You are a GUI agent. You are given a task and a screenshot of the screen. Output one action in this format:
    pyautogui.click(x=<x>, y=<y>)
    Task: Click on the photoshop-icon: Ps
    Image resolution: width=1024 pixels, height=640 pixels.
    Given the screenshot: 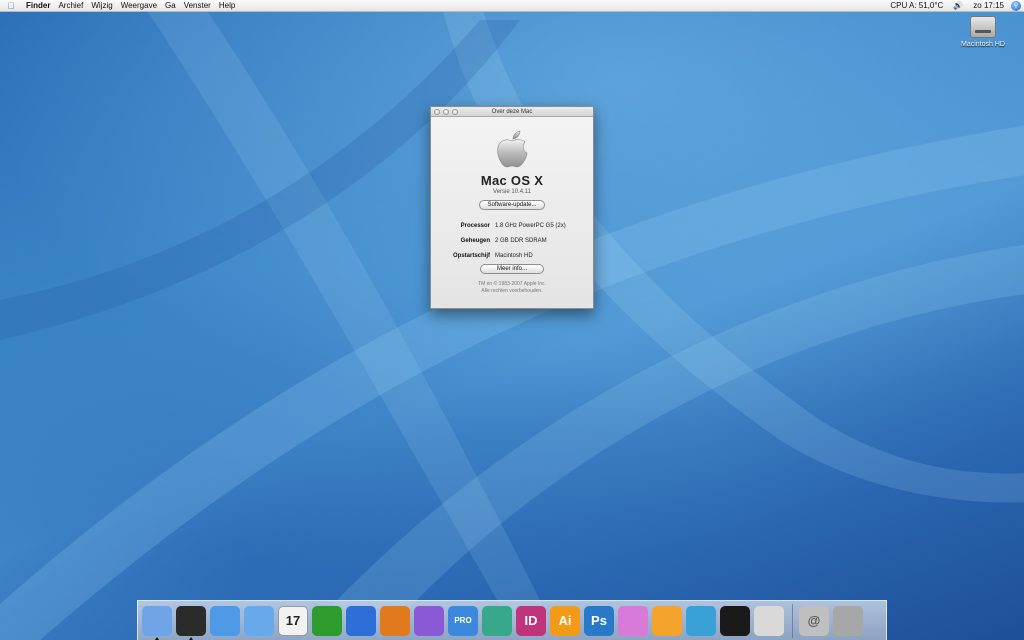 What is the action you would take?
    pyautogui.click(x=599, y=620)
    